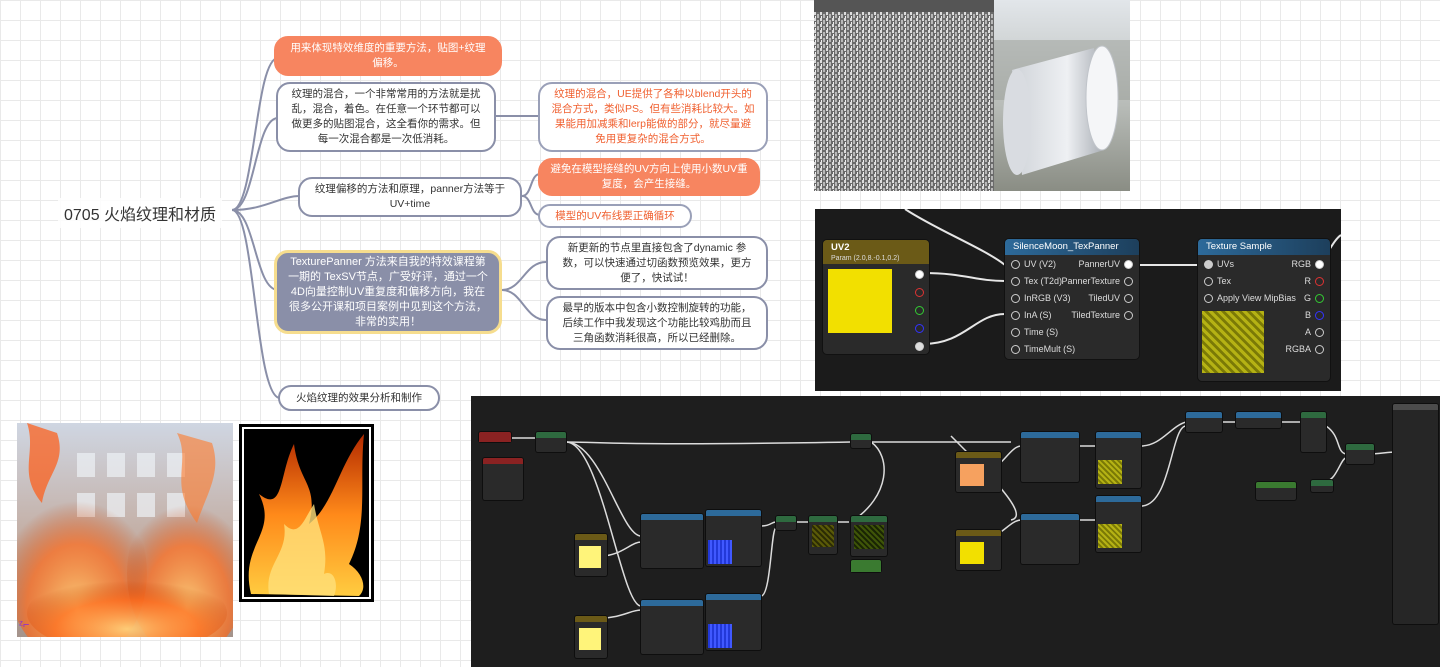 This screenshot has height=667, width=1440. What do you see at coordinates (823, 535) in the screenshot?
I see `ue-mini-node-multiply` at bounding box center [823, 535].